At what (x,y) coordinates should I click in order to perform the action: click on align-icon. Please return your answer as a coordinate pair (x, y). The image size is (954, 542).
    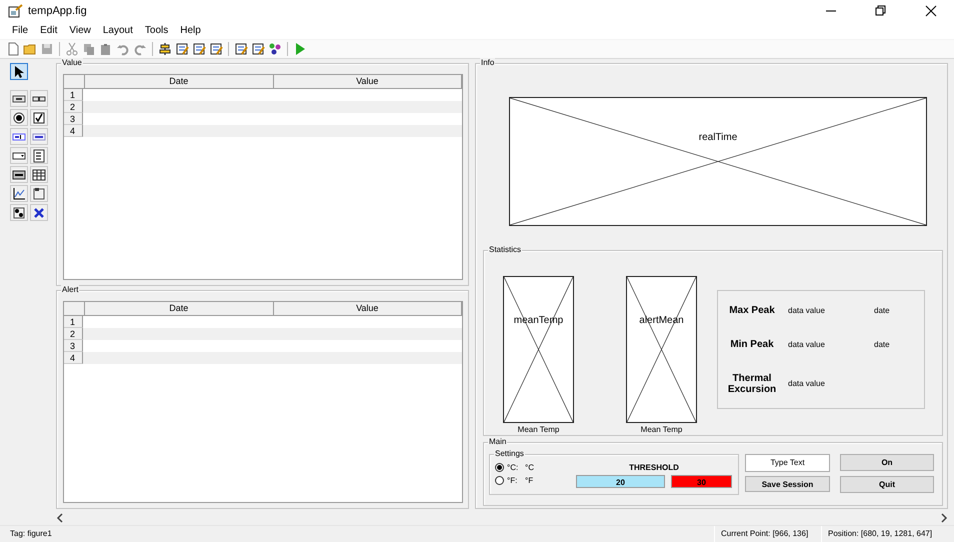
    Looking at the image, I should click on (165, 49).